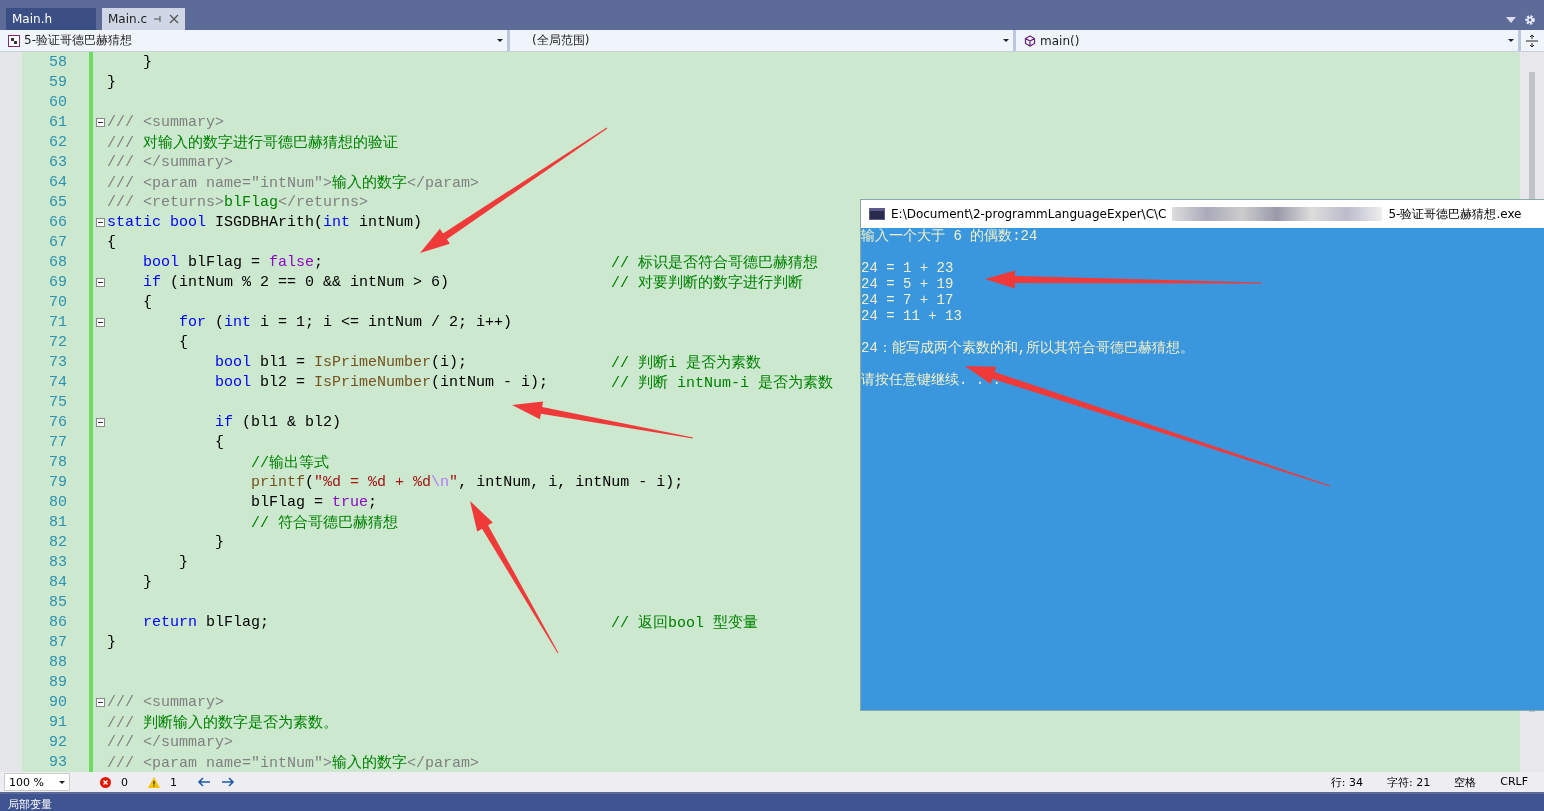 Image resolution: width=1544 pixels, height=811 pixels. What do you see at coordinates (58, 362) in the screenshot?
I see `line-number: 73` at bounding box center [58, 362].